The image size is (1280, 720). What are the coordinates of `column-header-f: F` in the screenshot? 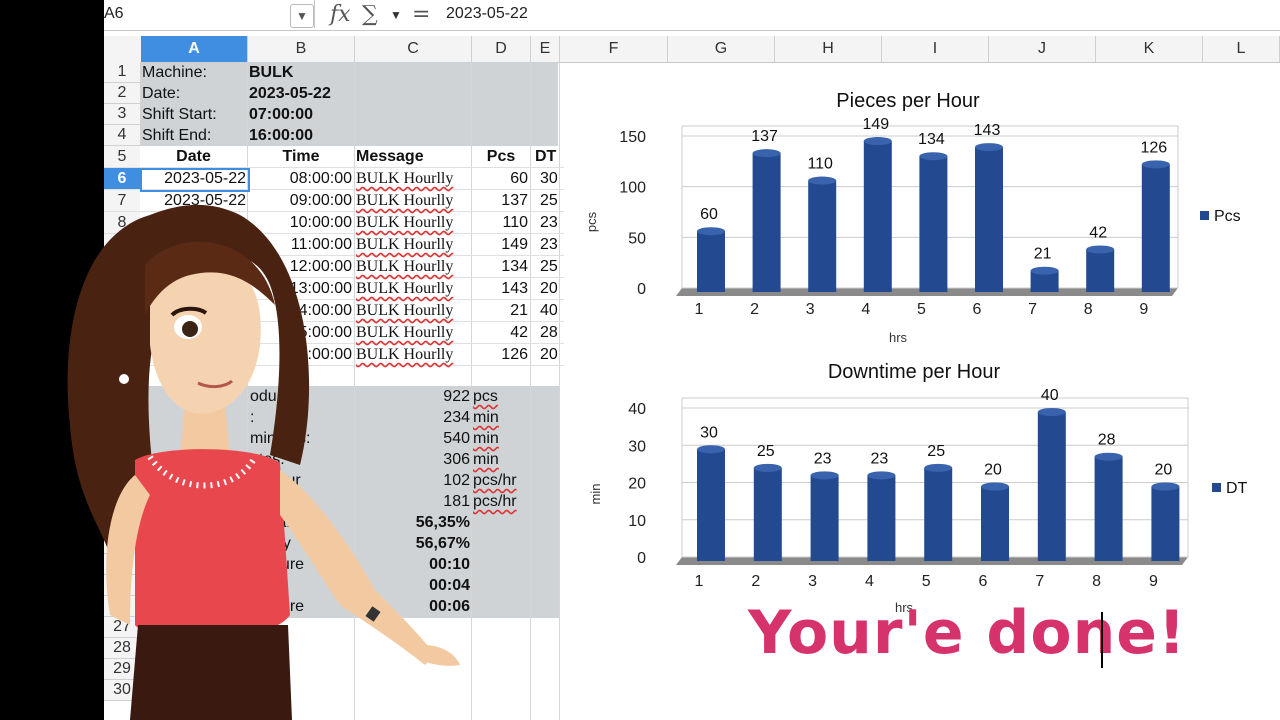 It's located at (614, 49).